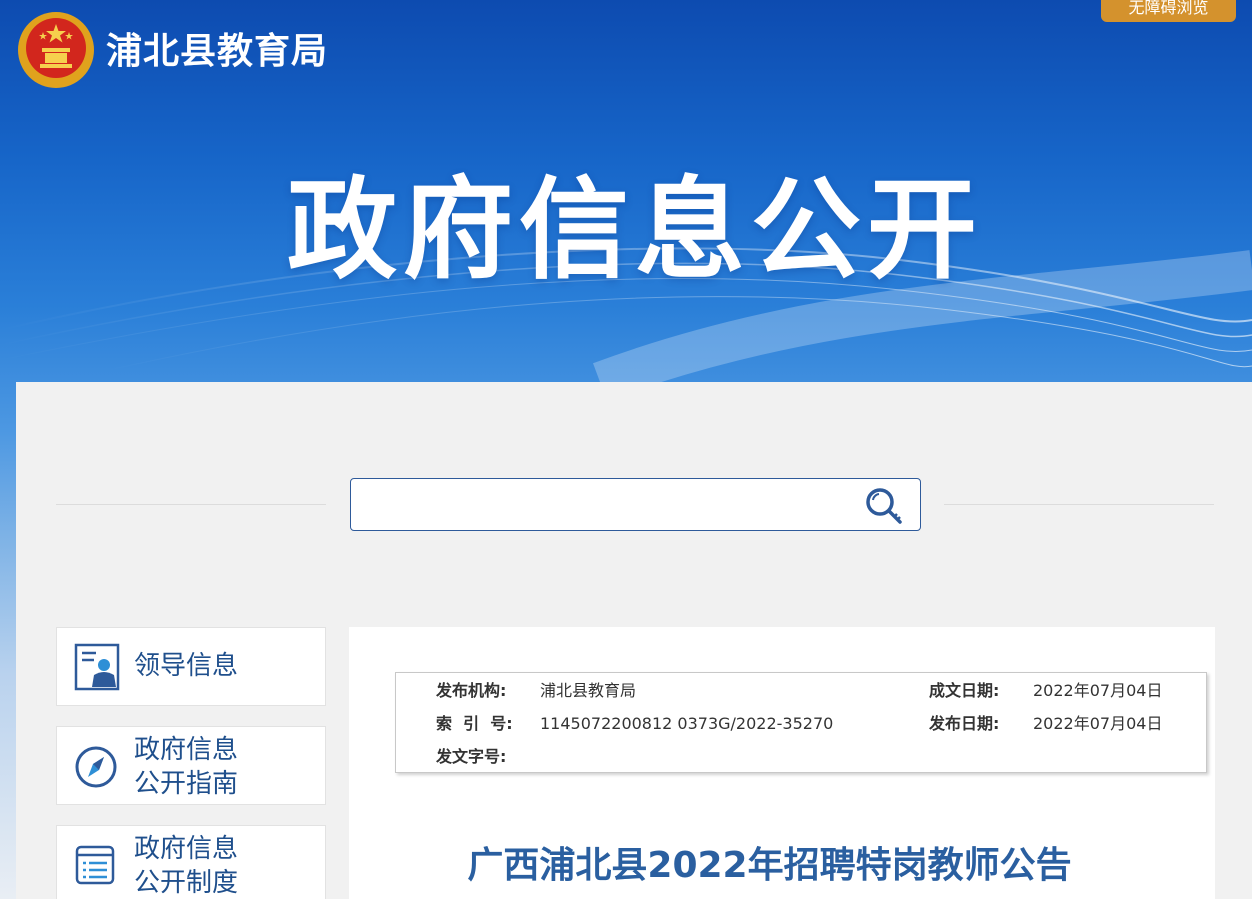  What do you see at coordinates (964, 690) in the screenshot?
I see `created-date-key: 成文日期:` at bounding box center [964, 690].